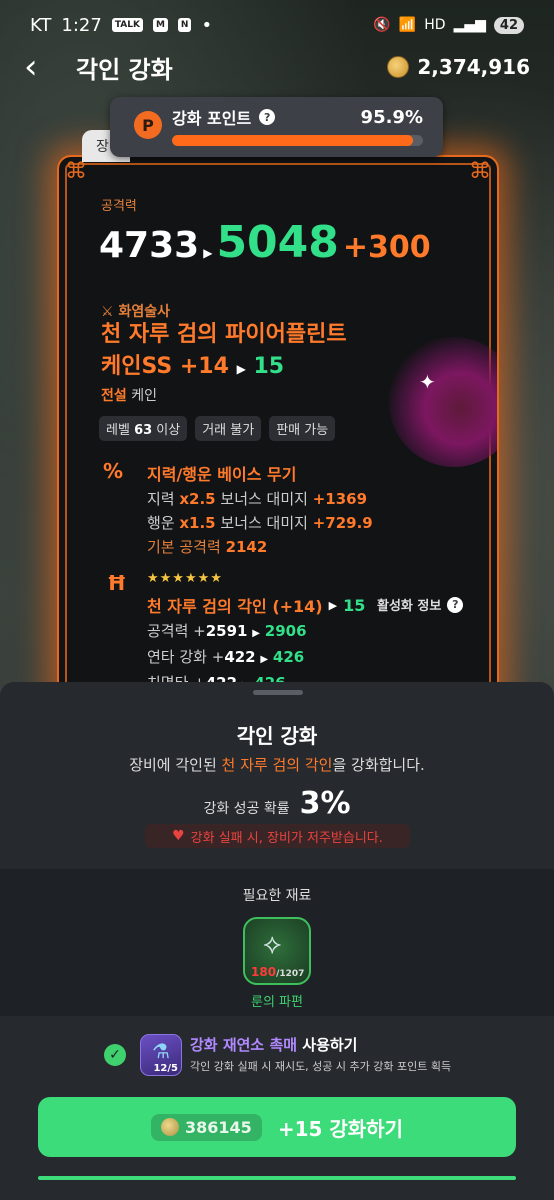  I want to click on item-level-old: 케인SS +14, so click(165, 366).